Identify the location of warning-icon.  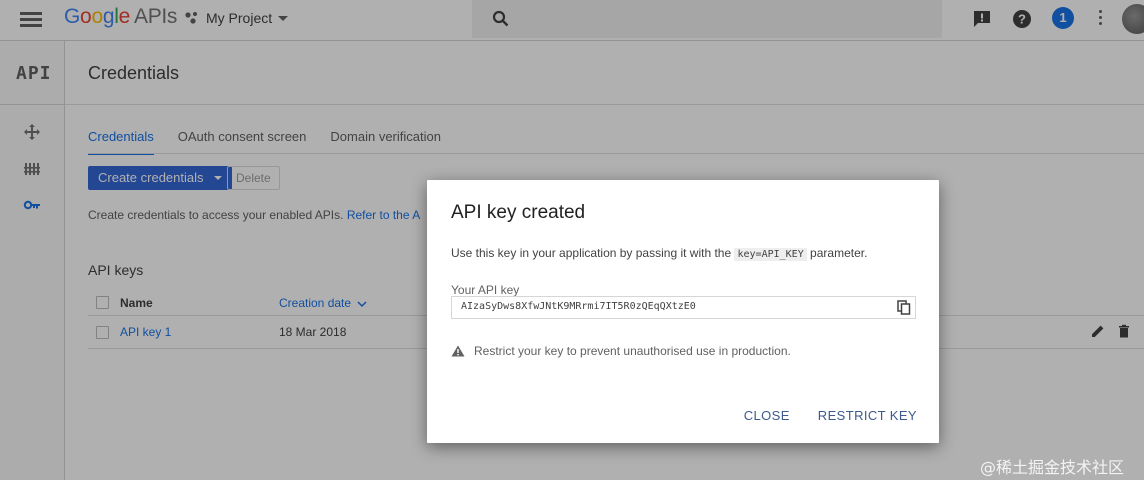
(458, 351).